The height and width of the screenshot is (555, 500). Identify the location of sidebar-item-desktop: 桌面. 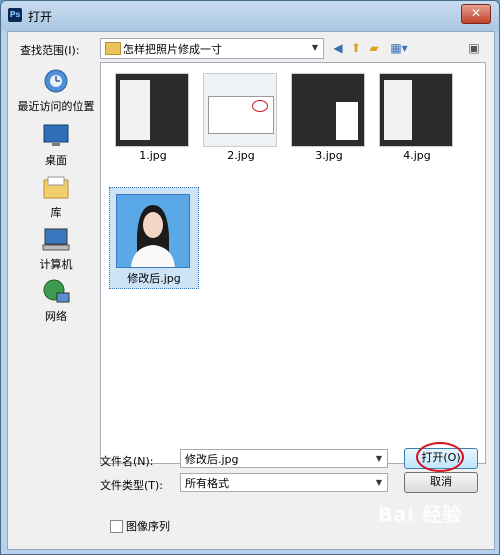
(56, 145).